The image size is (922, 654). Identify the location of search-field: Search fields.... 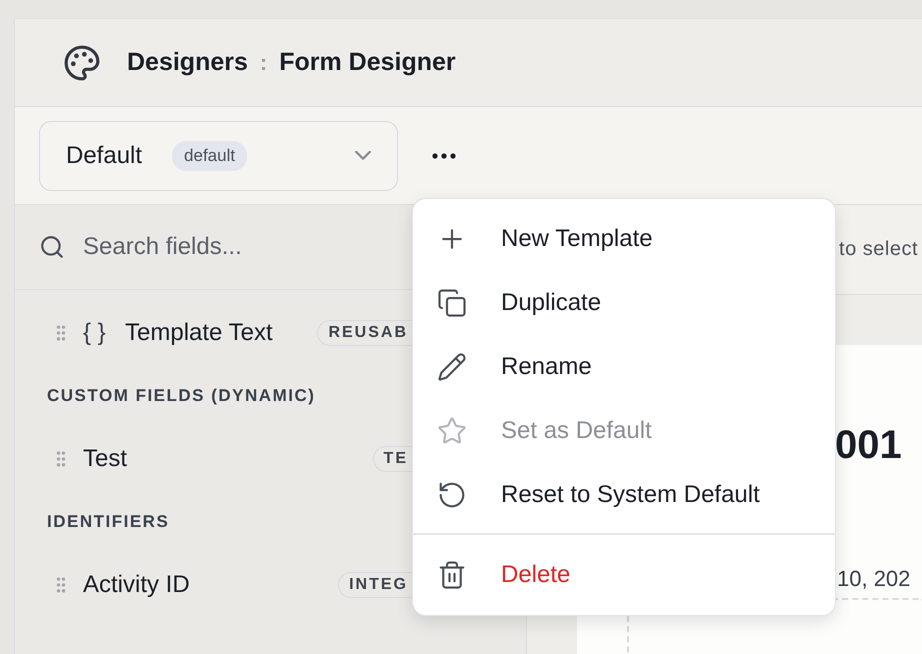
(233, 247).